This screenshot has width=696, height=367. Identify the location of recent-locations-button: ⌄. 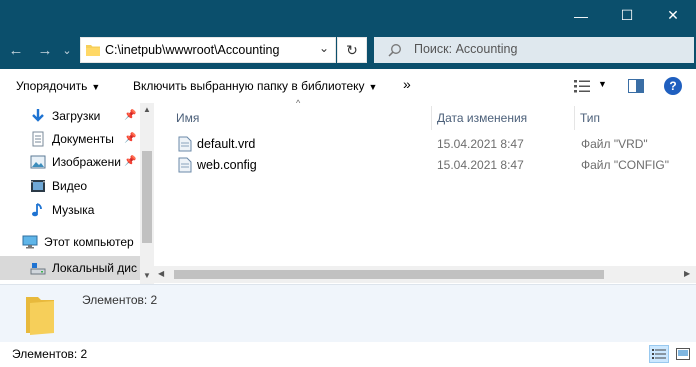
(67, 50).